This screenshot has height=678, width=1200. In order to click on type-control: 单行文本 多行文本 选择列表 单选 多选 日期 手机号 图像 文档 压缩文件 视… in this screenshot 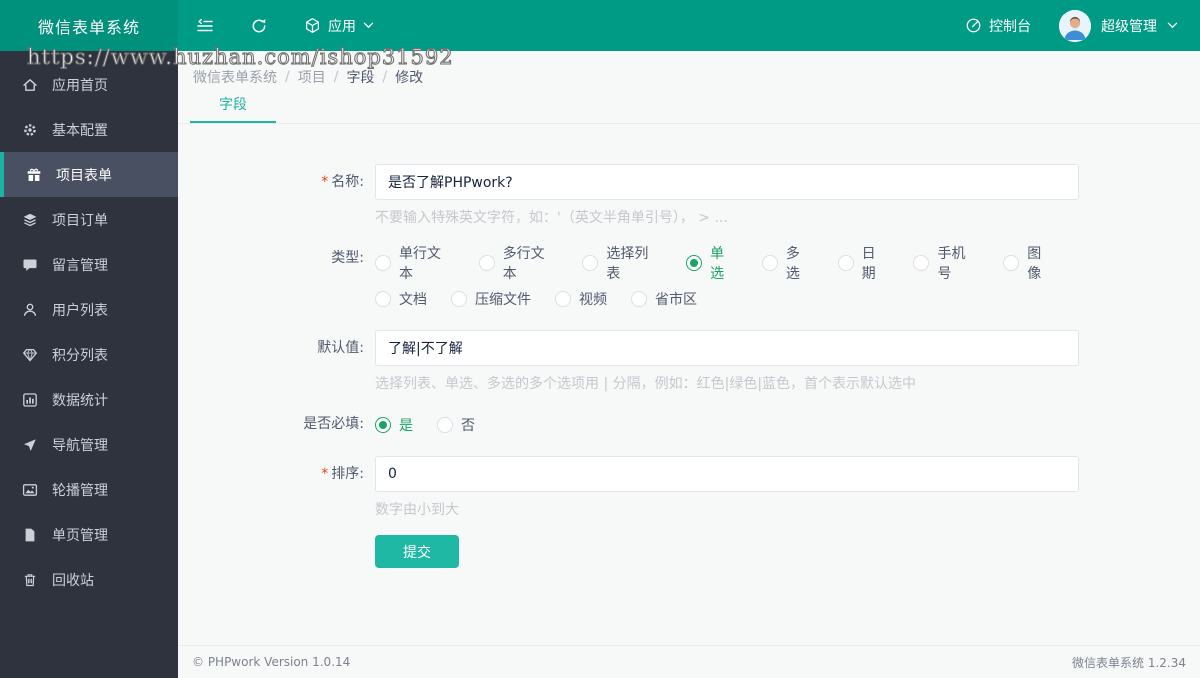, I will do `click(727, 278)`.